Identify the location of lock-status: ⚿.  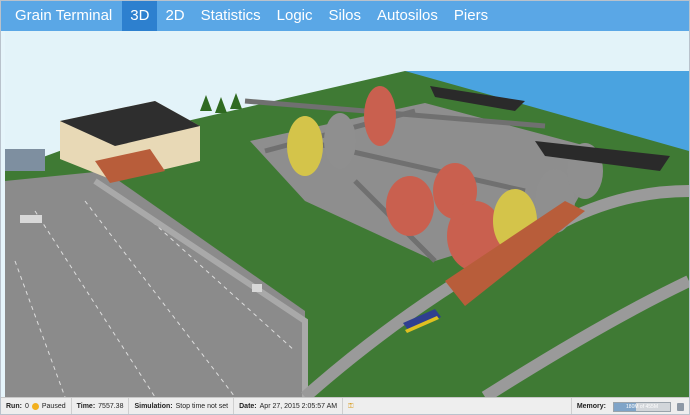
(350, 406).